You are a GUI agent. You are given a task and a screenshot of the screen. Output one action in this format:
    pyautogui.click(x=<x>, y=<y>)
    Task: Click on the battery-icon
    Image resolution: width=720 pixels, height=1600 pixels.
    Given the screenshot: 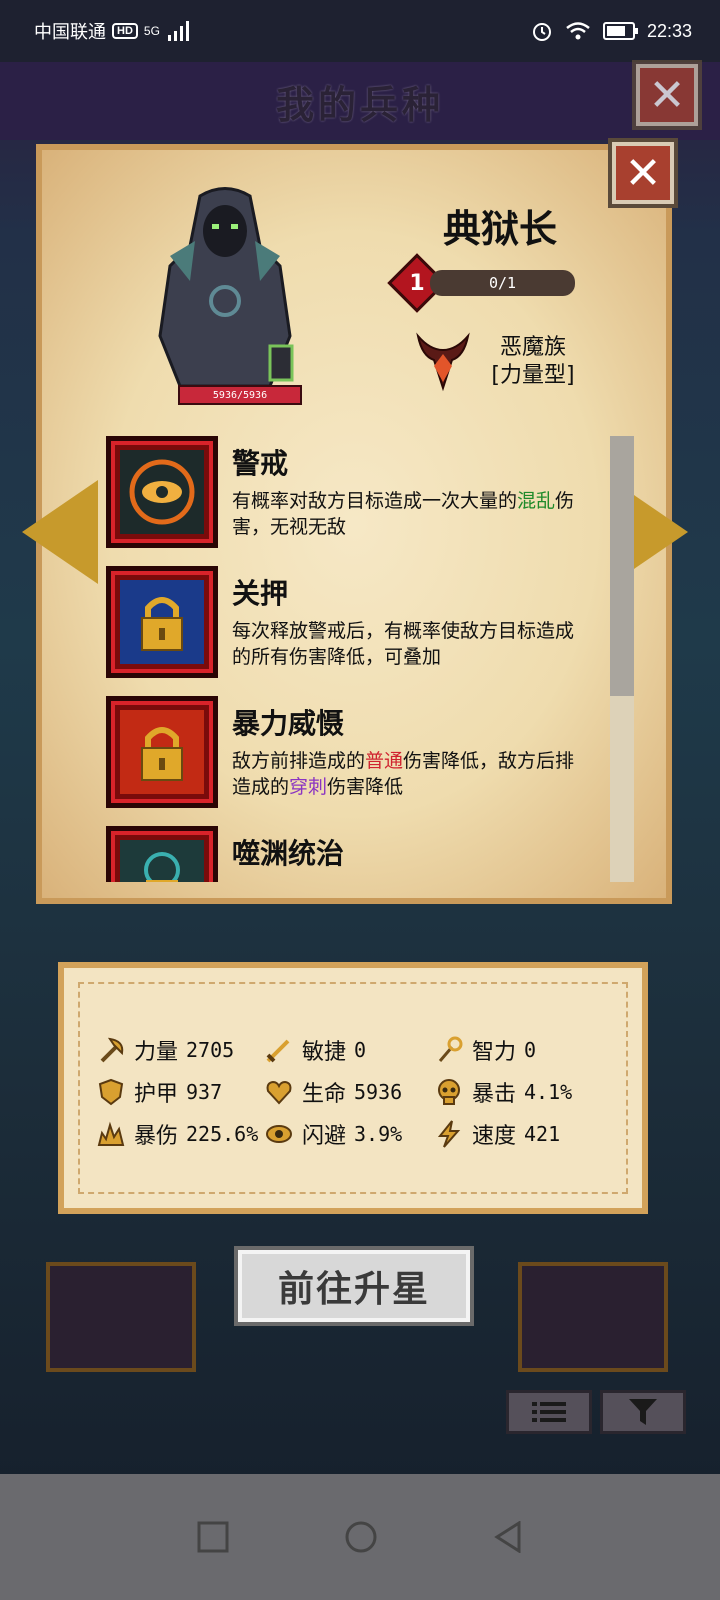 What is the action you would take?
    pyautogui.click(x=620, y=31)
    